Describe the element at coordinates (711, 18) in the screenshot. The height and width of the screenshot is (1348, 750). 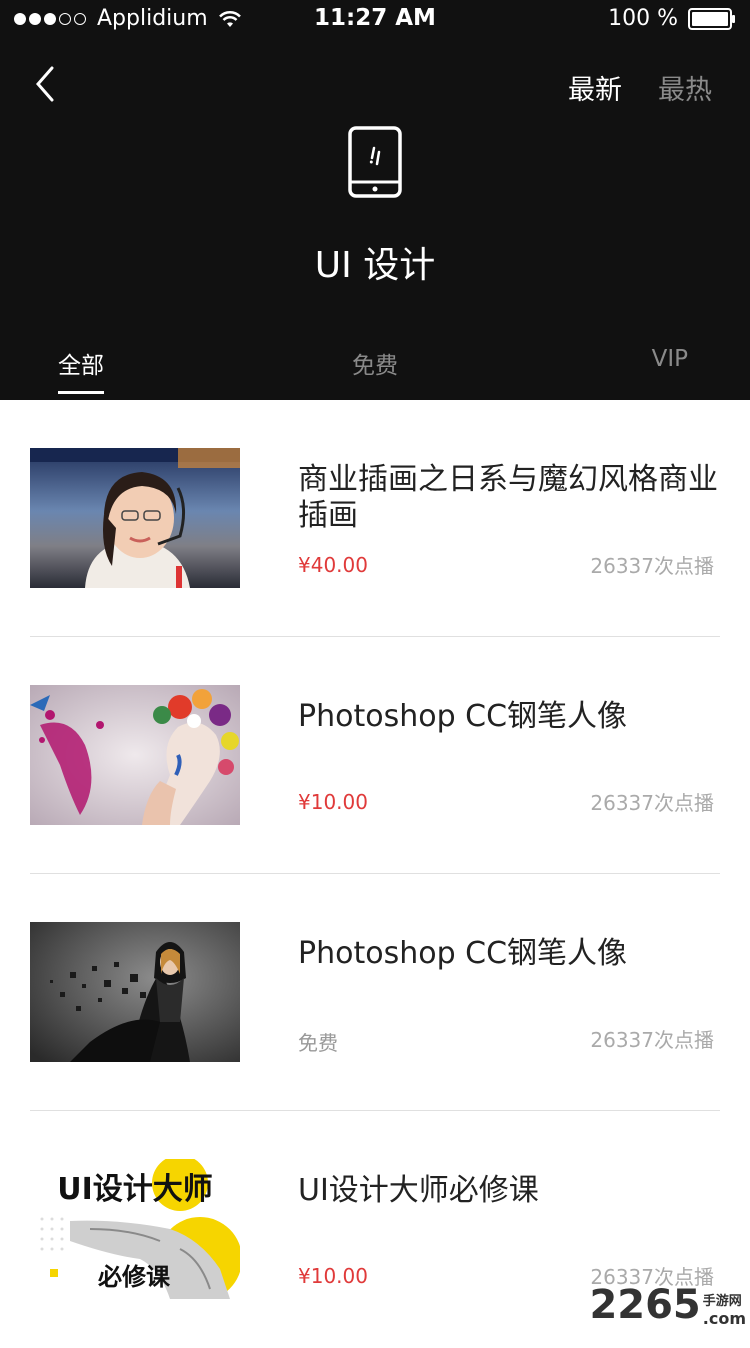
I see `battery-icon` at that location.